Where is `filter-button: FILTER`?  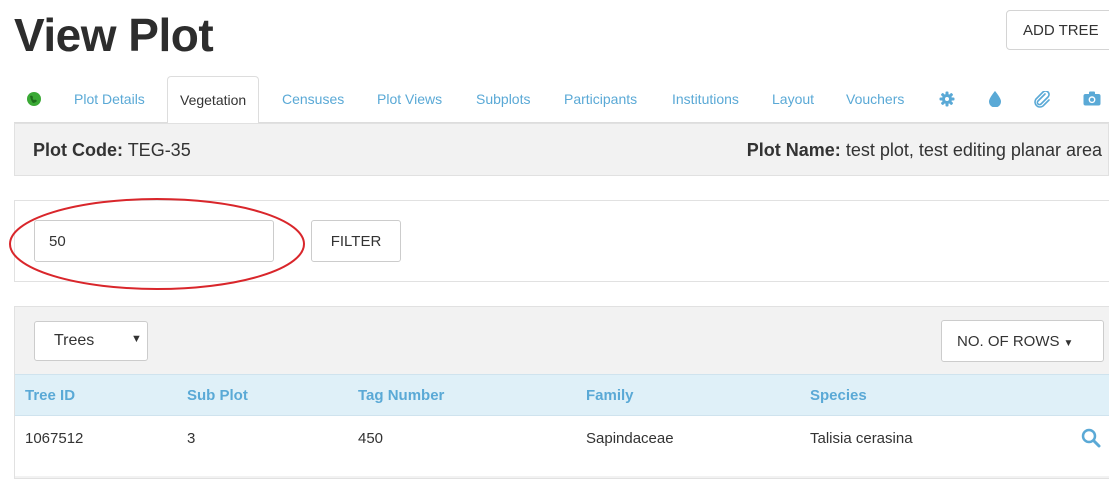 filter-button: FILTER is located at coordinates (356, 241).